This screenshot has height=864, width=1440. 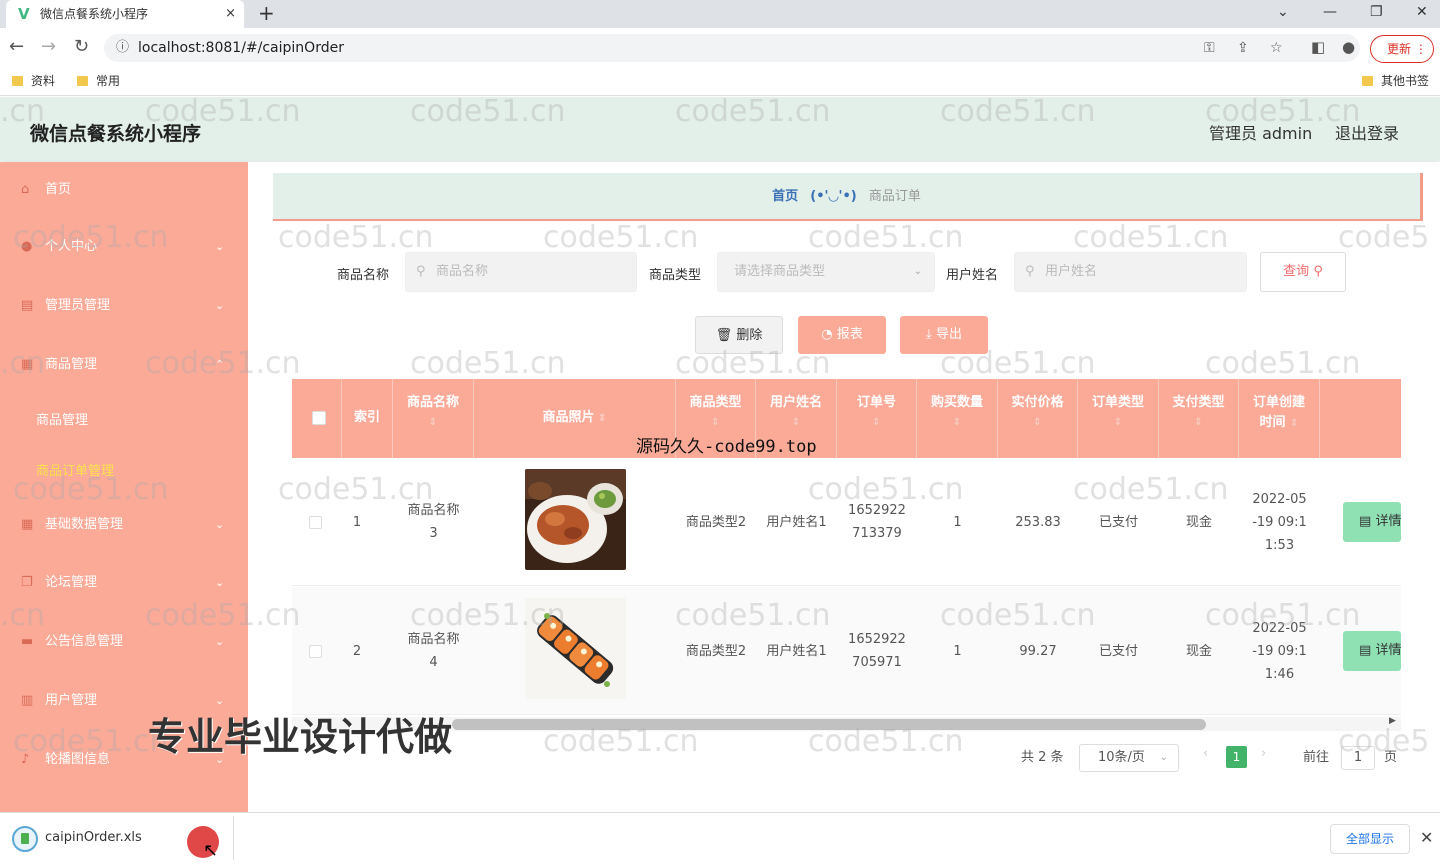 I want to click on scroll-right-icon: ▶, so click(x=1392, y=721).